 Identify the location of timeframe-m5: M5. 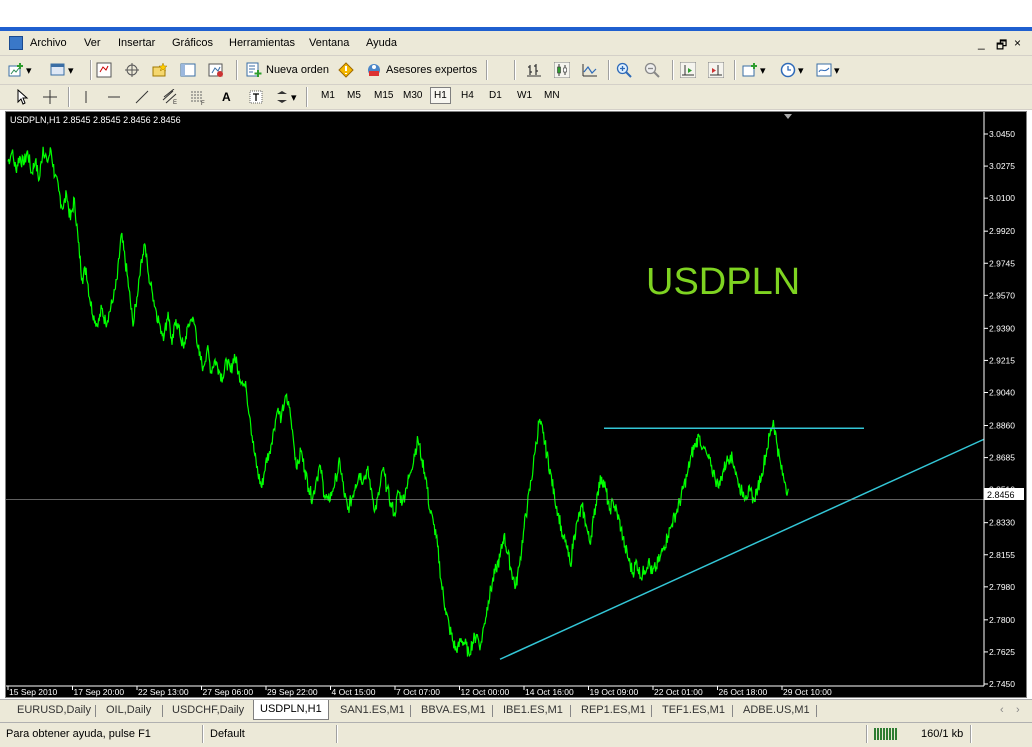
(354, 95).